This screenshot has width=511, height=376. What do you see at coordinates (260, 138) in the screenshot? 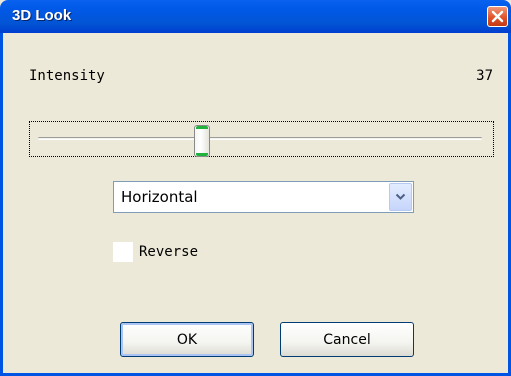
I see `slider-track` at bounding box center [260, 138].